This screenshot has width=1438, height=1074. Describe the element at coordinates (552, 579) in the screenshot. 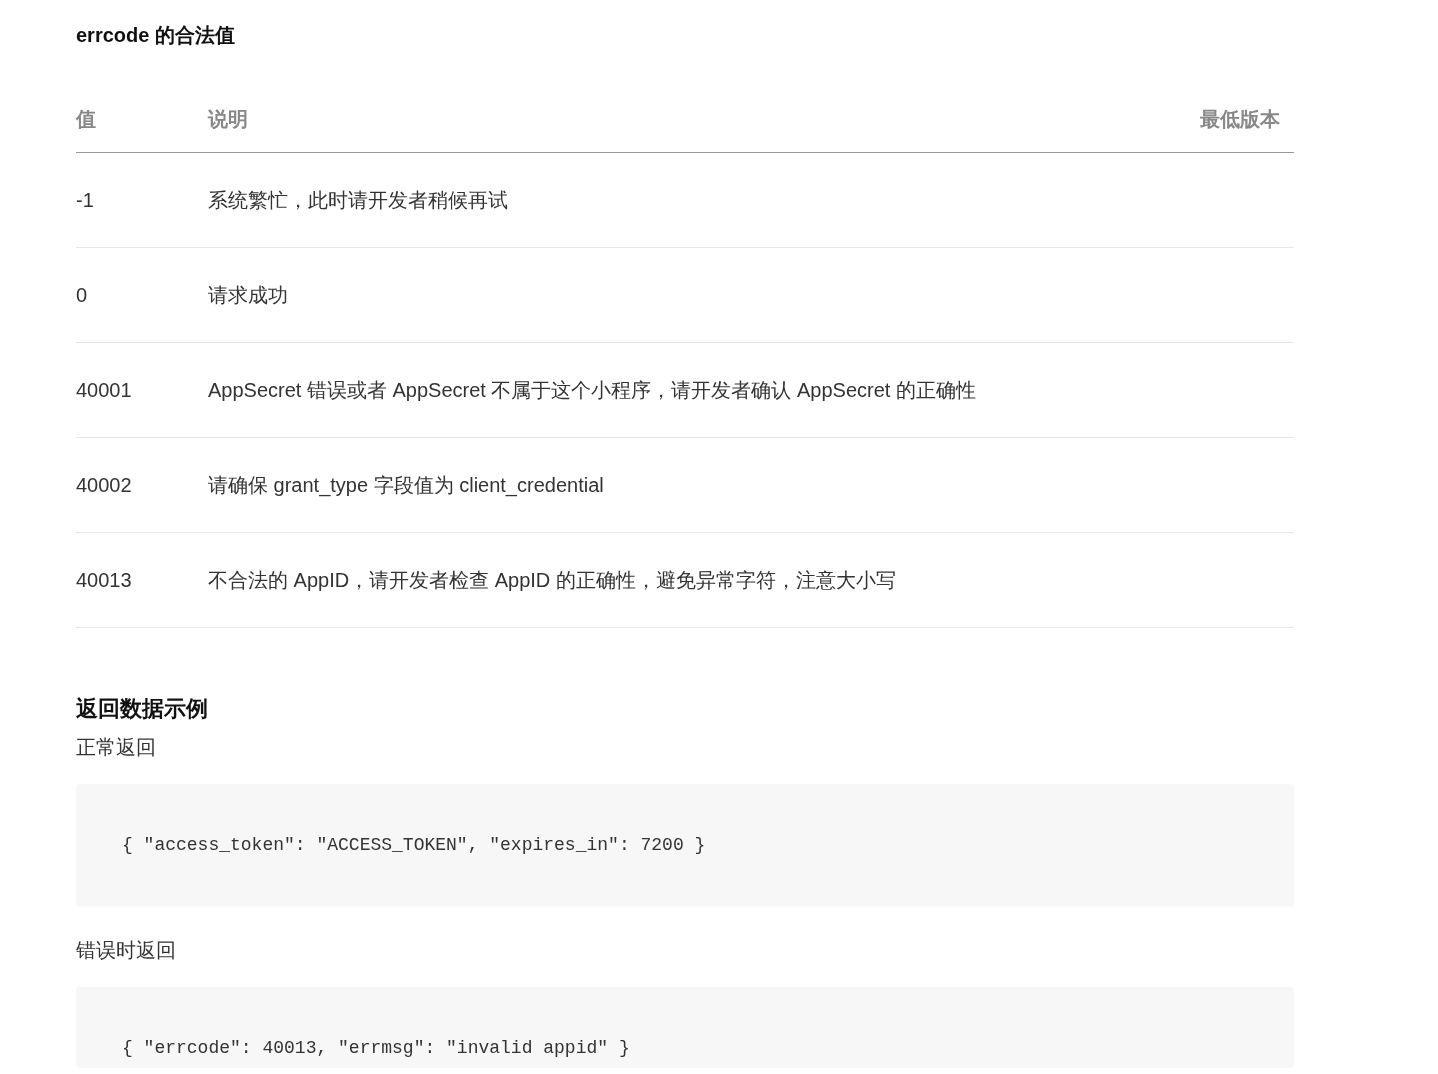

I see `table-cell: 不合法的 AppID，请开发者检查 AppID 的正确性，避免异常字符，注意大小写` at that location.